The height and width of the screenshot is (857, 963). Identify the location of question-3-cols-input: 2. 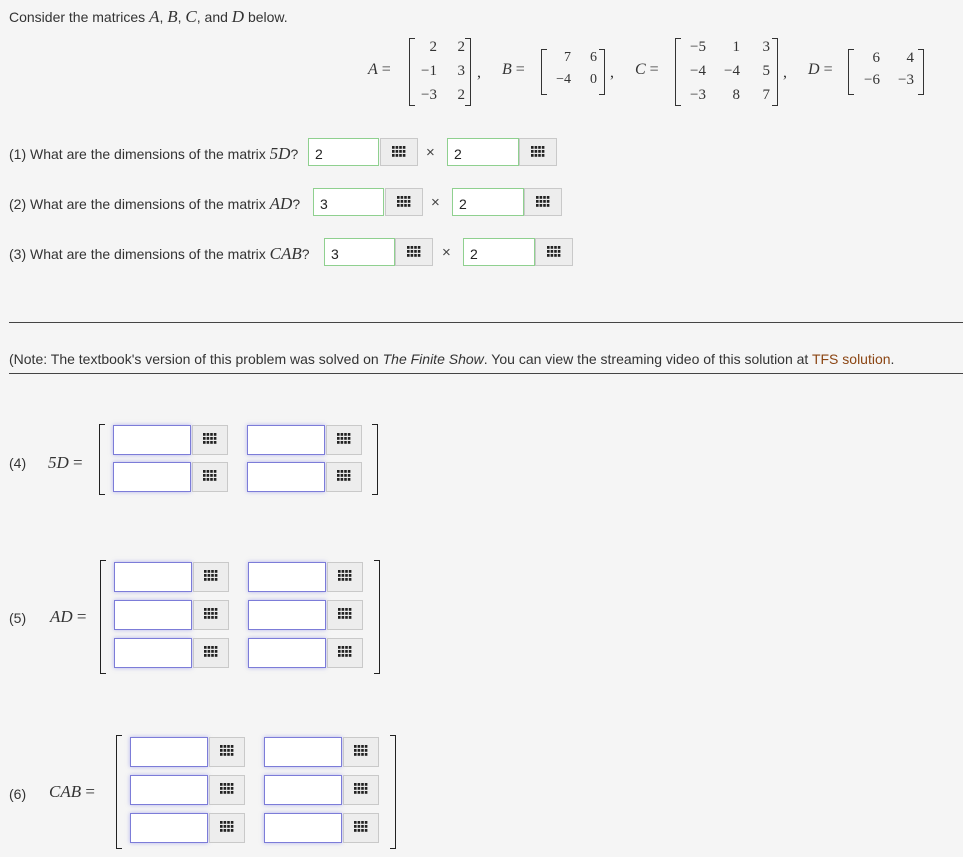
(499, 252).